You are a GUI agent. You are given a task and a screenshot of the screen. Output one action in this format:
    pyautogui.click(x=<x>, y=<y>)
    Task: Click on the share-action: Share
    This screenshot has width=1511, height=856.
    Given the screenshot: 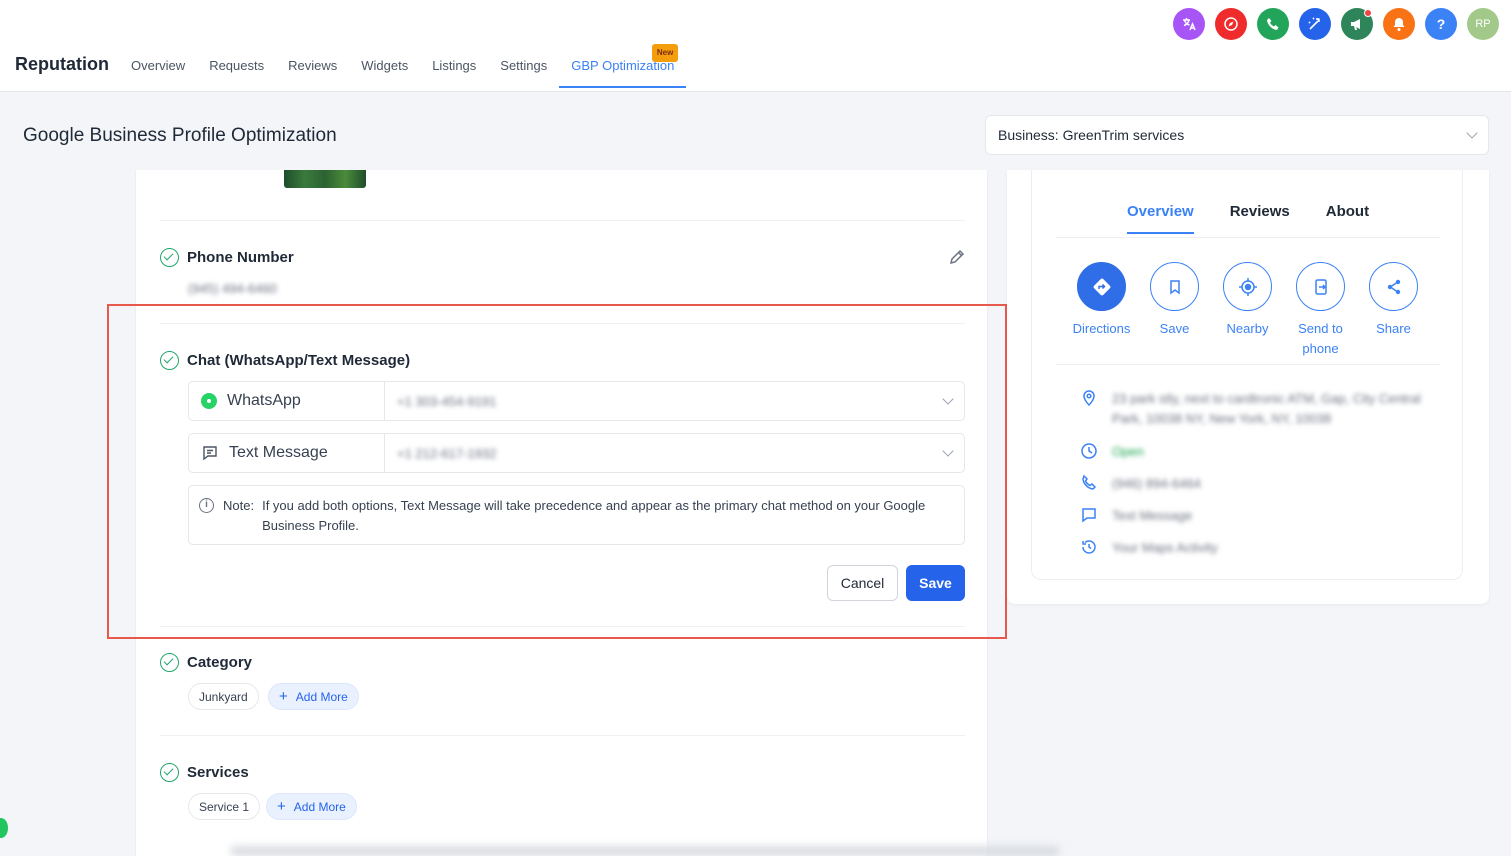 What is the action you would take?
    pyautogui.click(x=1393, y=310)
    